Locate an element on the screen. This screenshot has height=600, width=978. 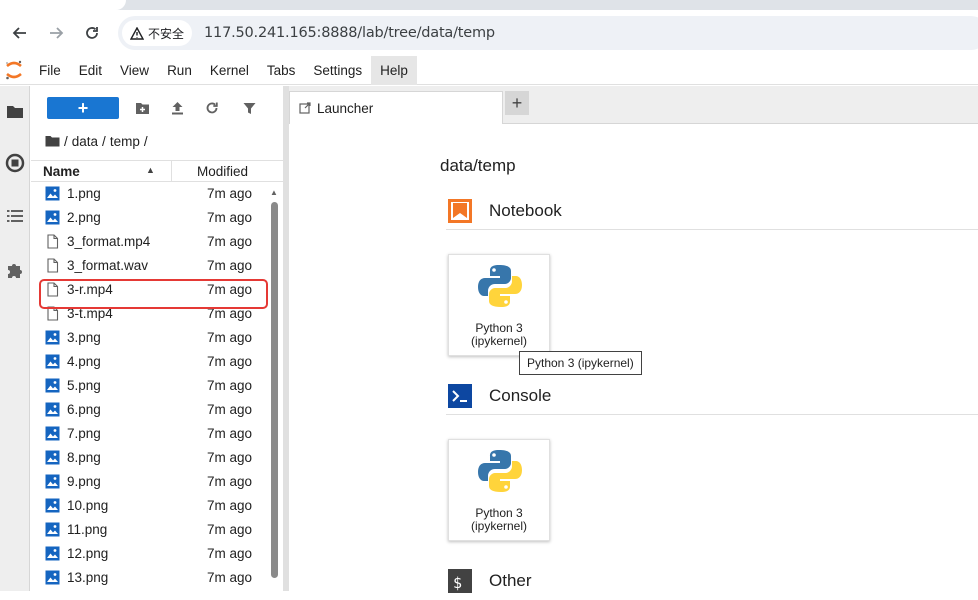
warning-triangle-icon is located at coordinates (137, 33).